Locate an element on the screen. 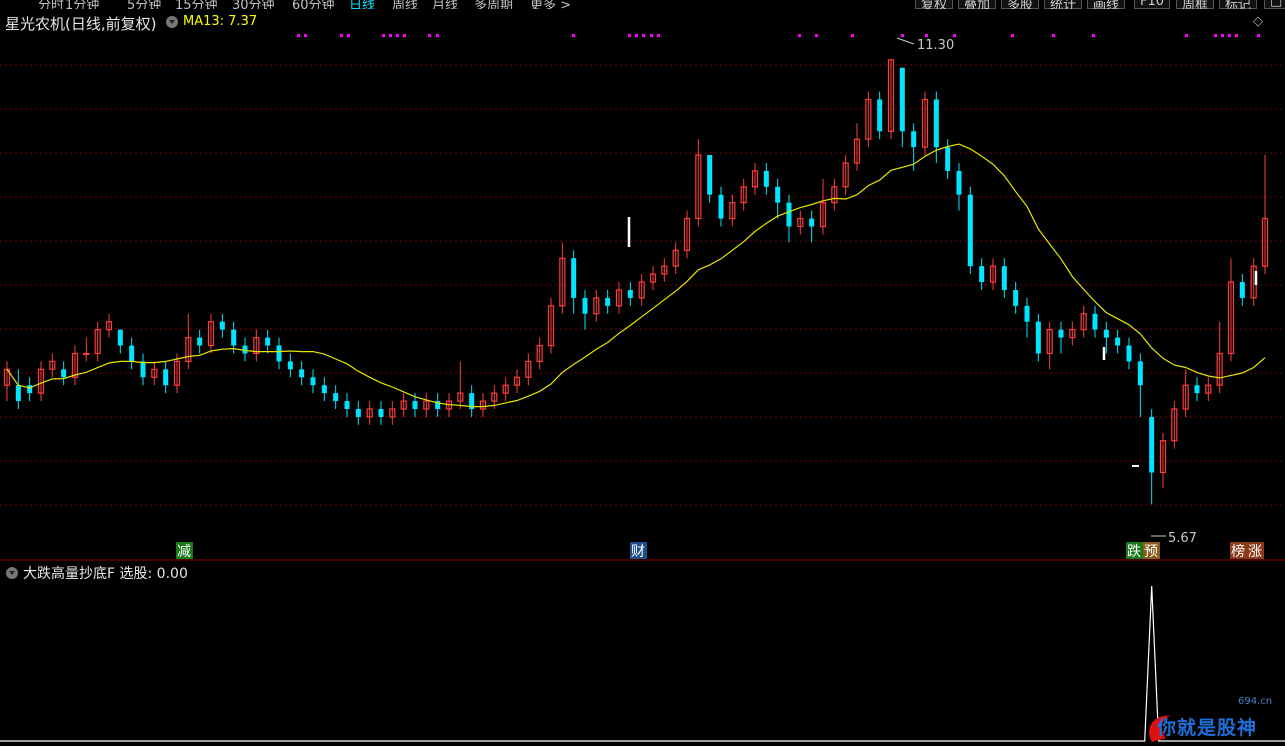 This screenshot has height=746, width=1285. event-tag-text: 预 is located at coordinates (1151, 552).